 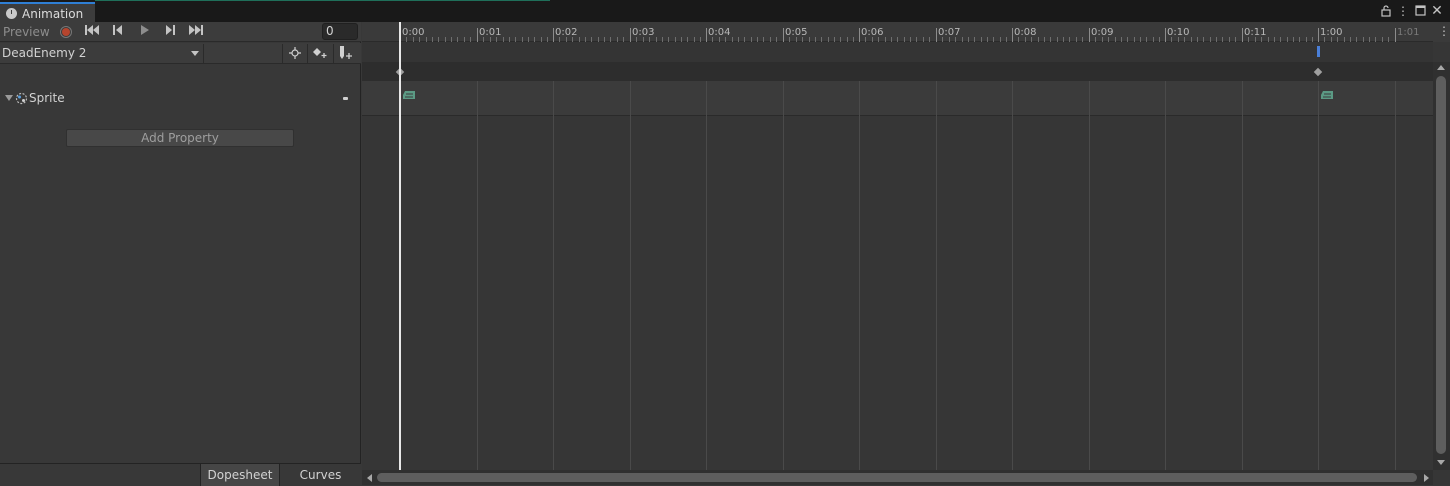 I want to click on property-options-icon, so click(x=345, y=98).